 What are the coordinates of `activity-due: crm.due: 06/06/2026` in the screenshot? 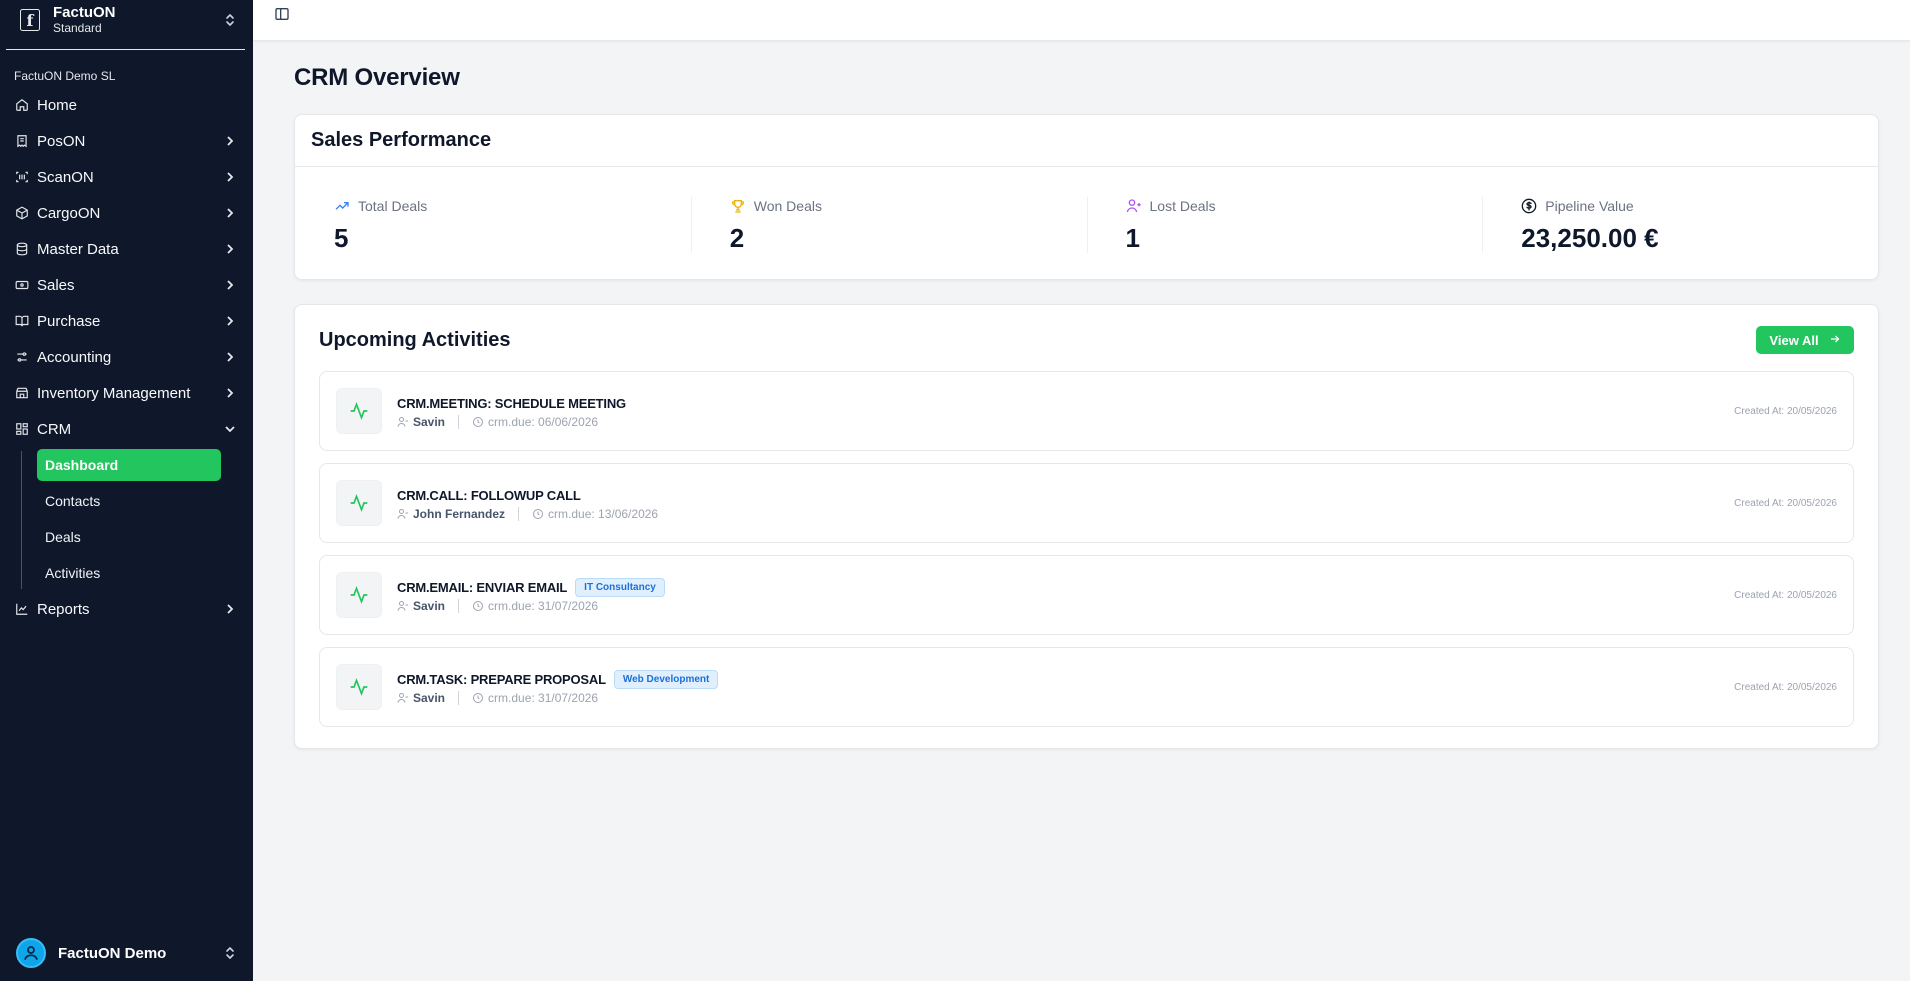 It's located at (543, 421).